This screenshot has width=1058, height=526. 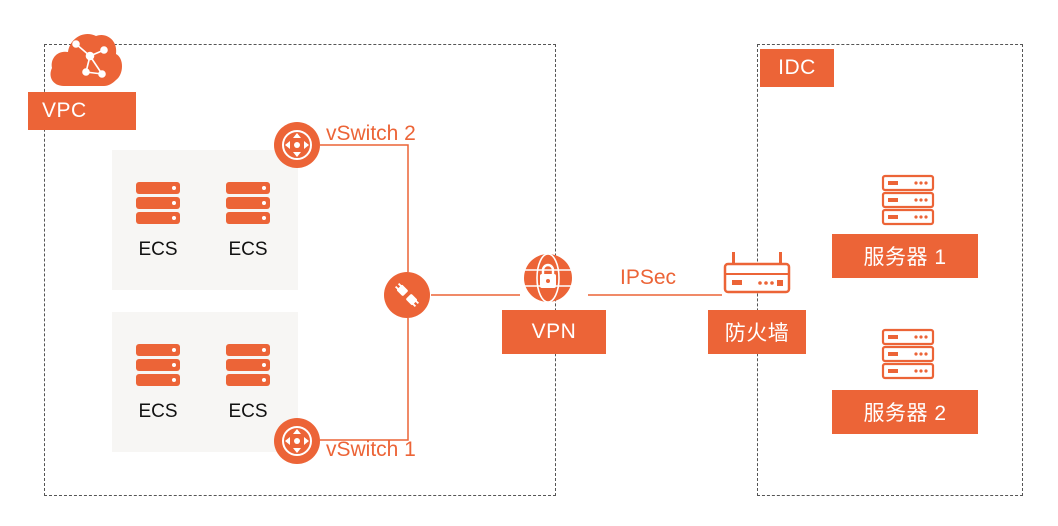 What do you see at coordinates (554, 332) in the screenshot?
I see `vpn-label: VPN` at bounding box center [554, 332].